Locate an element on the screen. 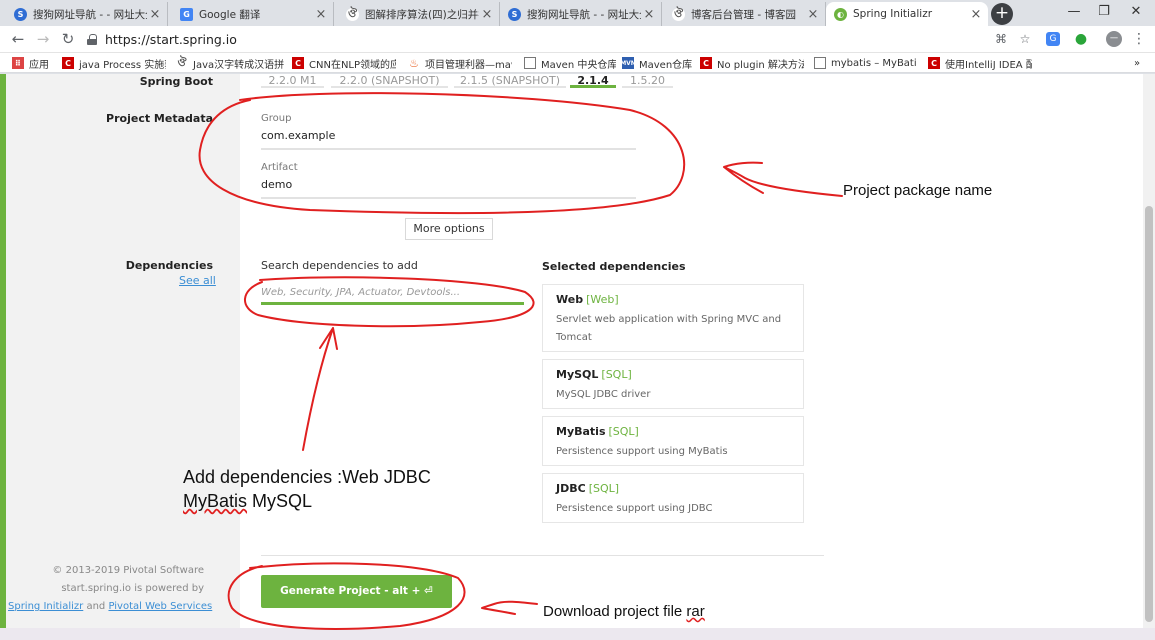 Image resolution: width=1155 pixels, height=640 pixels. bookmark-item: mybatis – MyBatis is located at coordinates (865, 63).